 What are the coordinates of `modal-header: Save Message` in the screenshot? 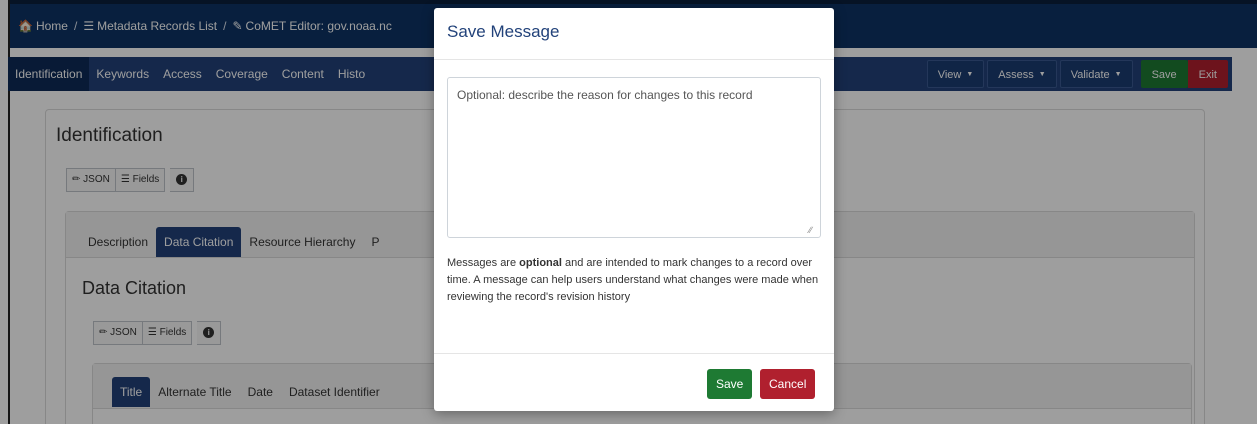 It's located at (634, 34).